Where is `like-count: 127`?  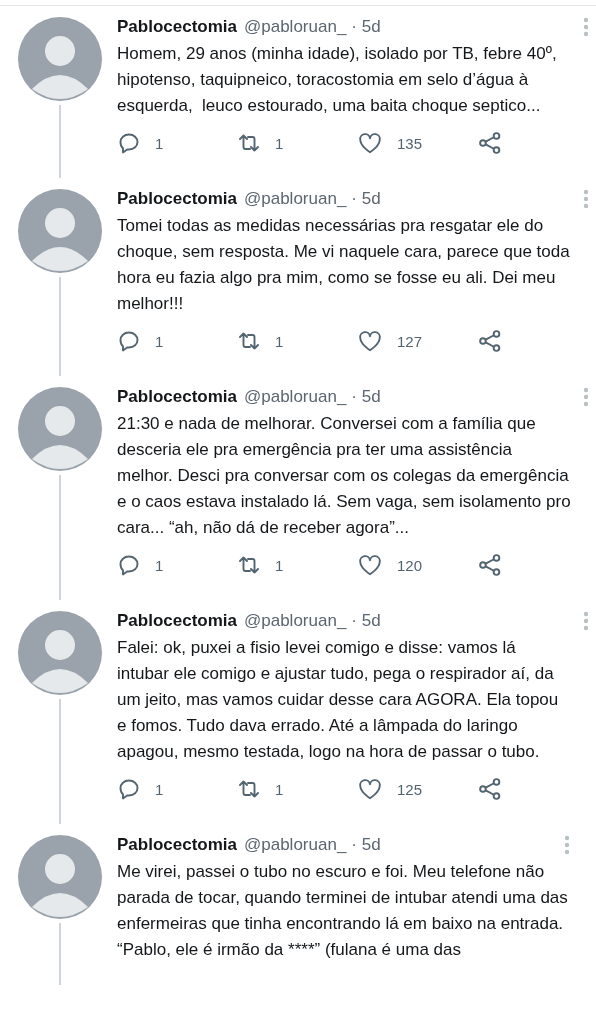 like-count: 127 is located at coordinates (410, 341).